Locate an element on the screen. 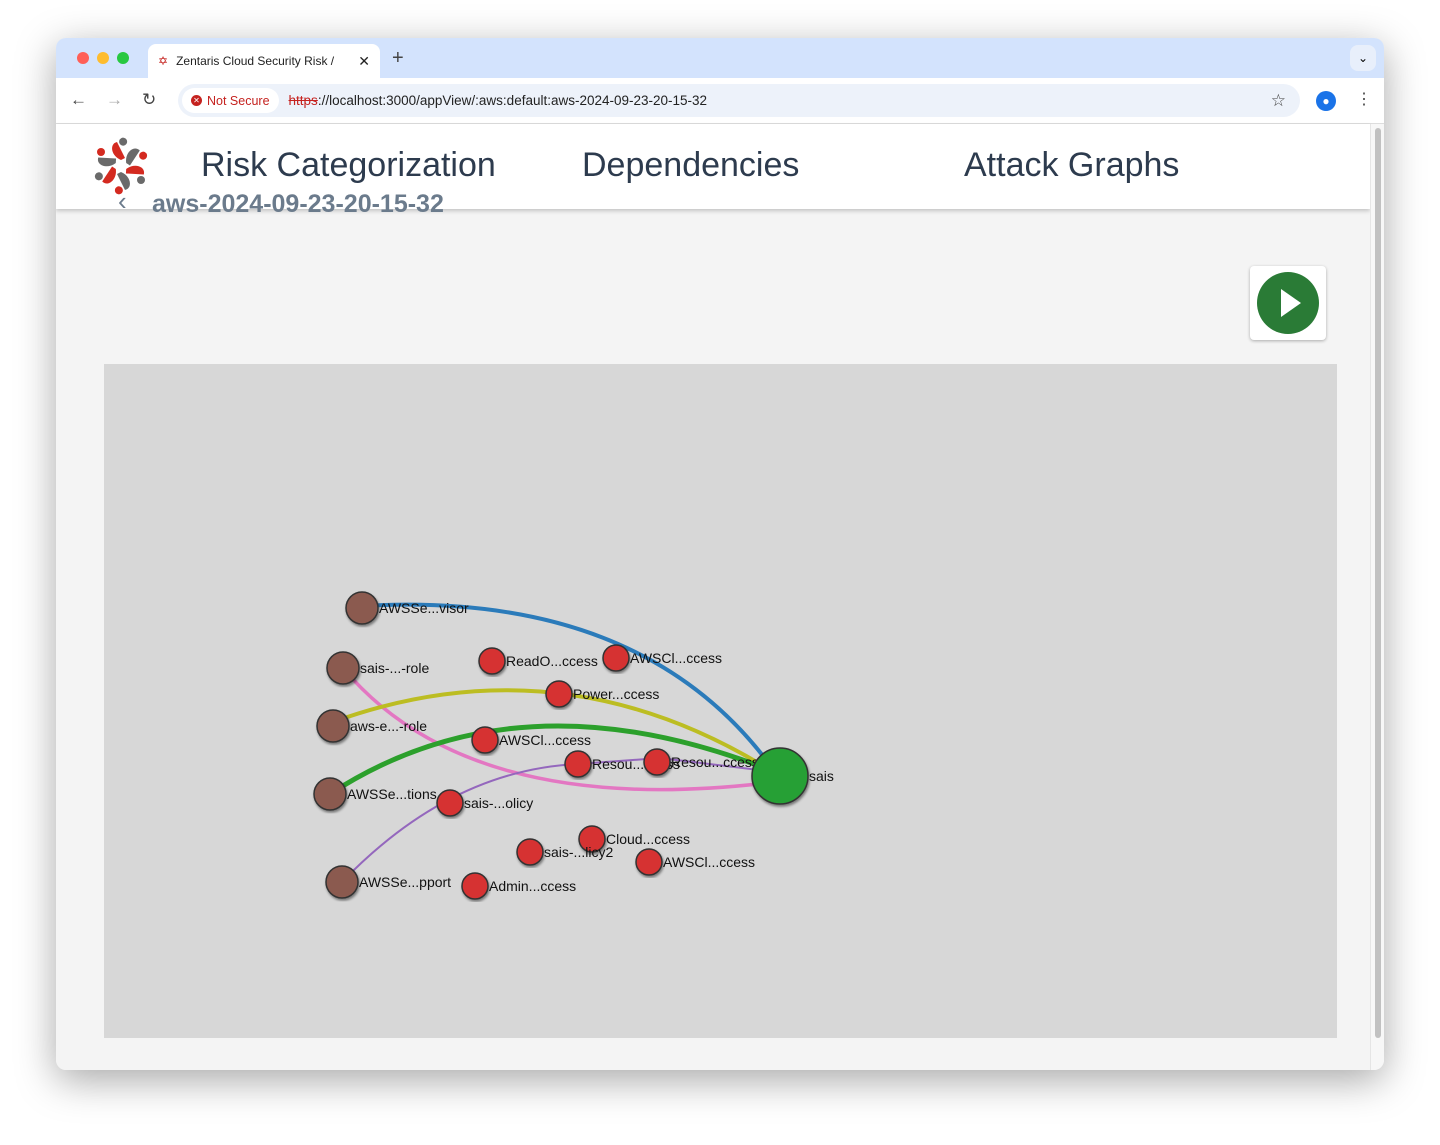  nav-risk-categorization: Risk Categorization is located at coordinates (348, 165).